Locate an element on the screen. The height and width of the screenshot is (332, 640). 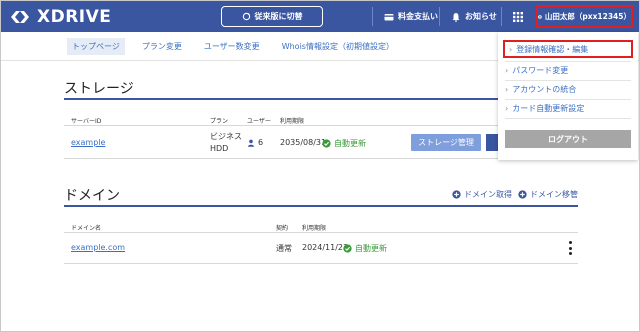
dropdown-item-password-change: › パスワード変更 is located at coordinates (568, 70).